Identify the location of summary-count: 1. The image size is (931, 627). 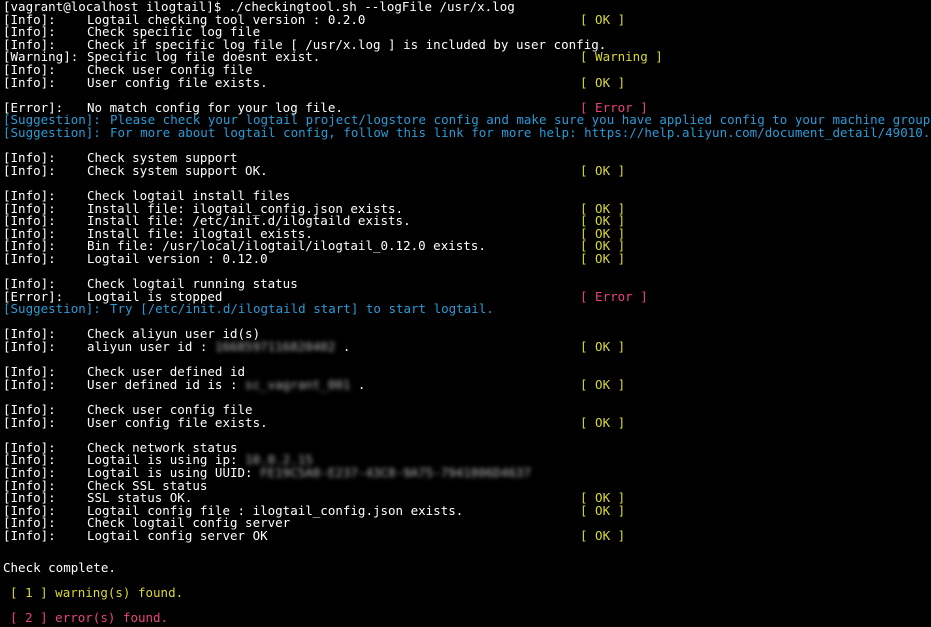
(29, 593).